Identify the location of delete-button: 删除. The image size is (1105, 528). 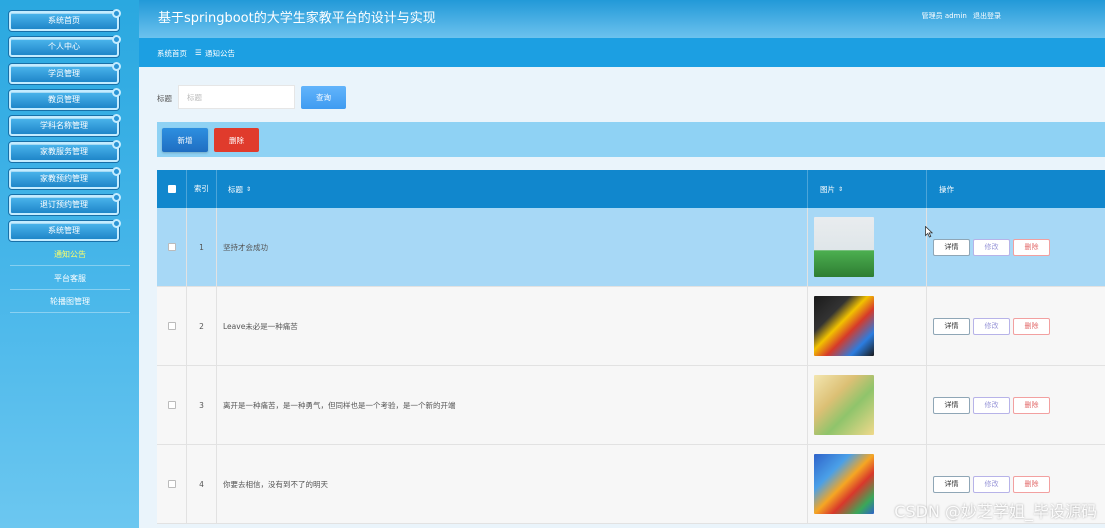
(236, 140).